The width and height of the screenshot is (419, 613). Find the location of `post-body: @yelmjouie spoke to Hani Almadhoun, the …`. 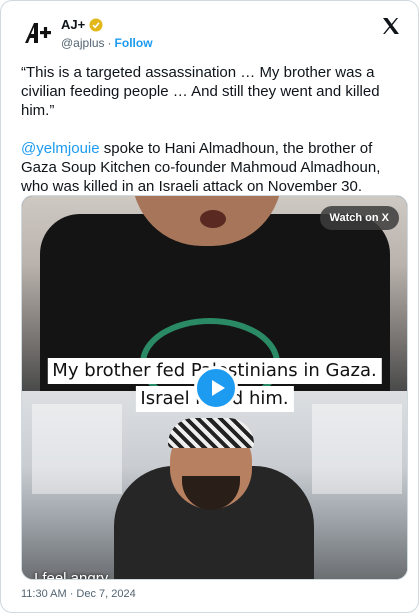

post-body: @yelmjouie spoke to Hani Almadhoun, the … is located at coordinates (211, 167).